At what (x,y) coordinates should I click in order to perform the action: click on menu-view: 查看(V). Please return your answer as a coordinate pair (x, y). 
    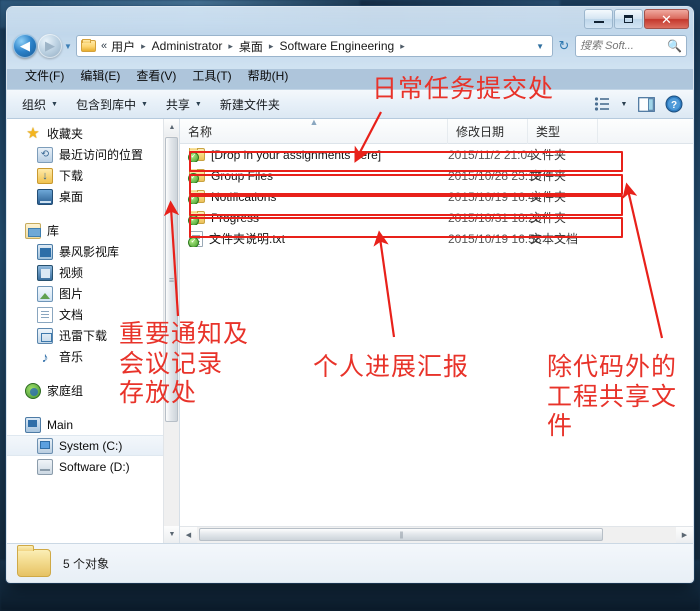
    Looking at the image, I should click on (156, 75).